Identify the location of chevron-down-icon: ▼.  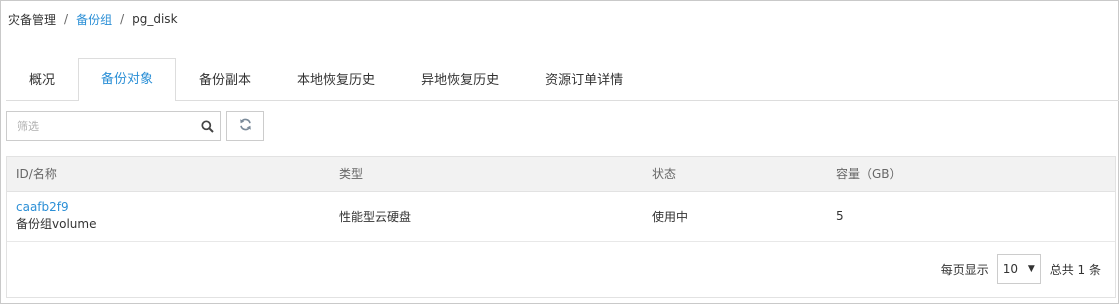
(1031, 269).